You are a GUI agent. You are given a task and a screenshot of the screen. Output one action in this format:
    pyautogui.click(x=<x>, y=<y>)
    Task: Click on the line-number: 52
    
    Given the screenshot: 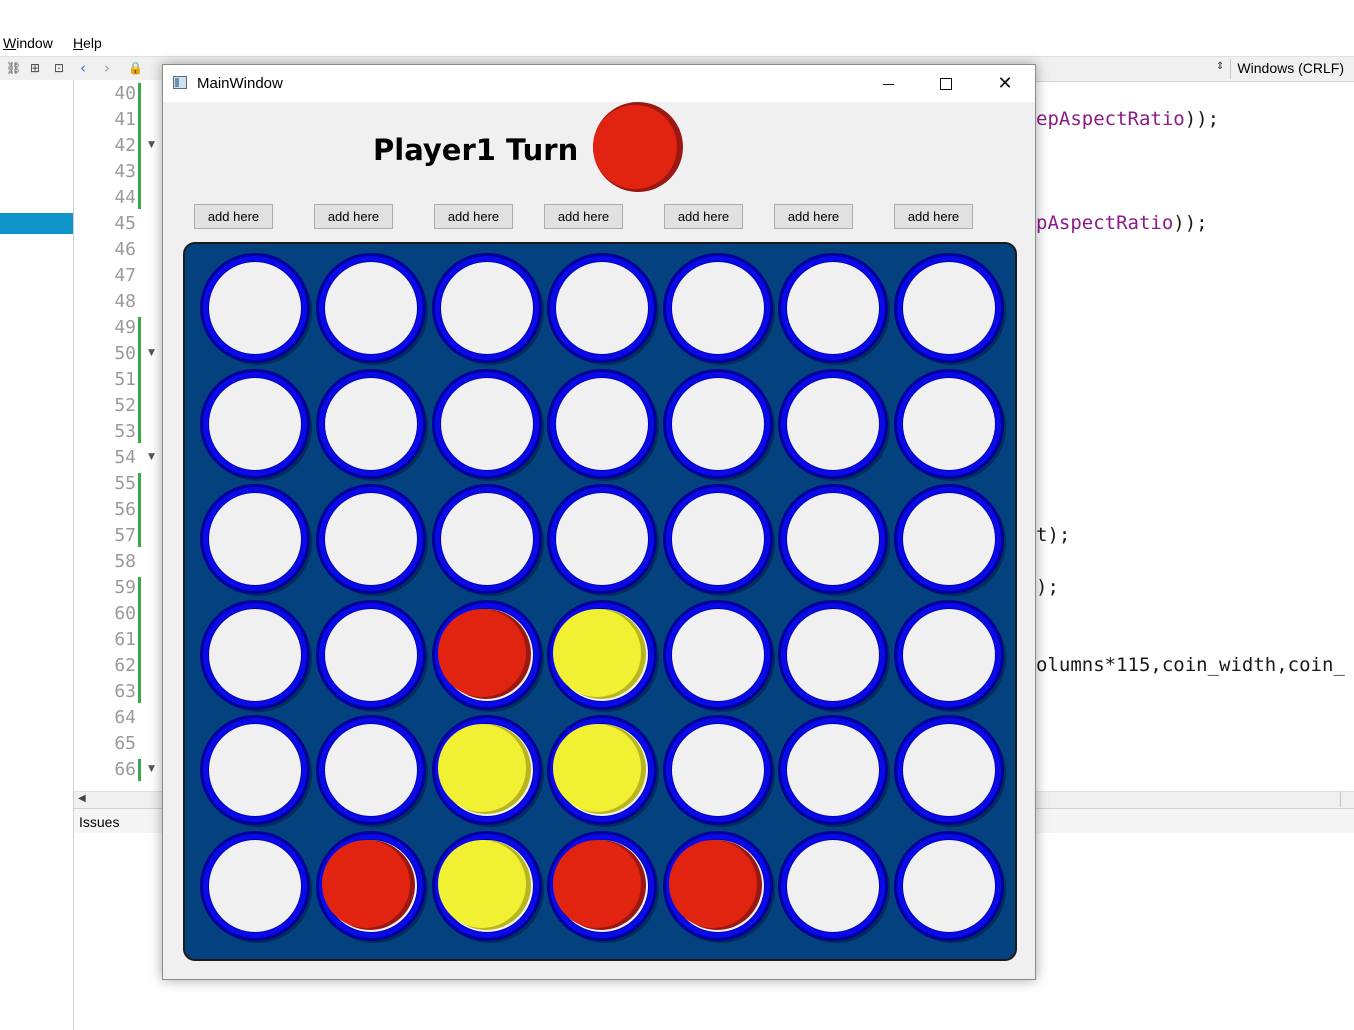 What is the action you would take?
    pyautogui.click(x=125, y=405)
    